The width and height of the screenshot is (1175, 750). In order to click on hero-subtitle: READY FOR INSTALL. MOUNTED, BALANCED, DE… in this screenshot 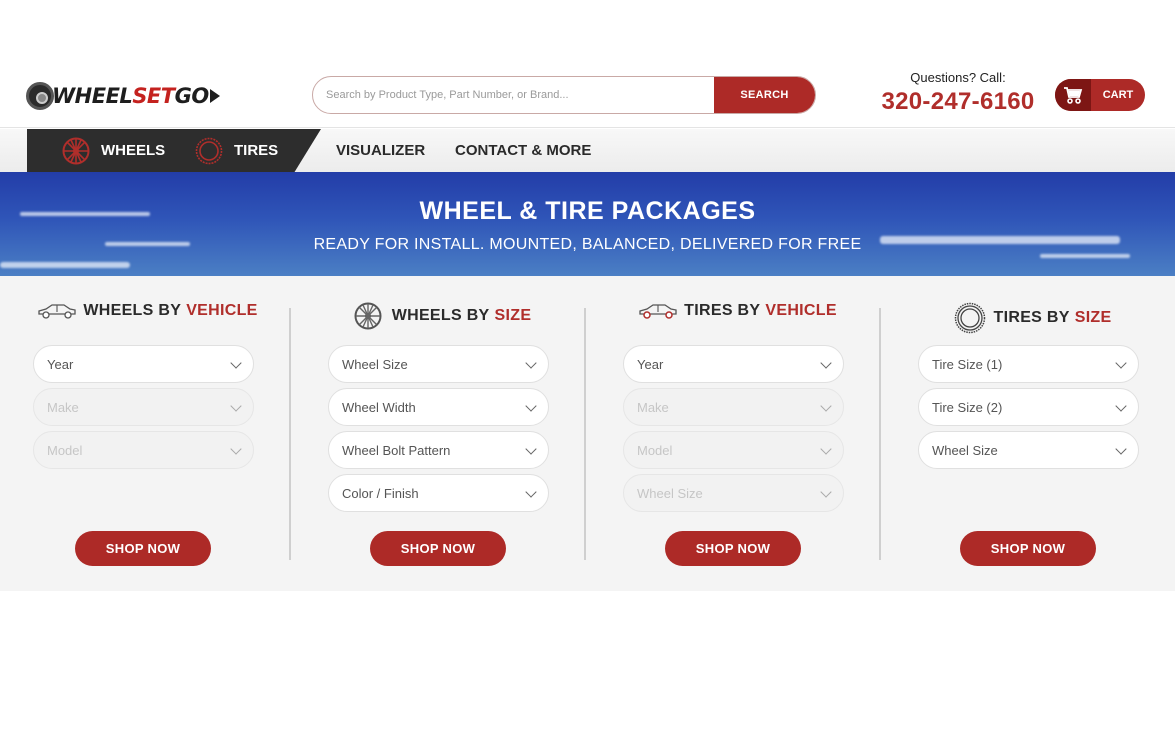, I will do `click(587, 244)`.